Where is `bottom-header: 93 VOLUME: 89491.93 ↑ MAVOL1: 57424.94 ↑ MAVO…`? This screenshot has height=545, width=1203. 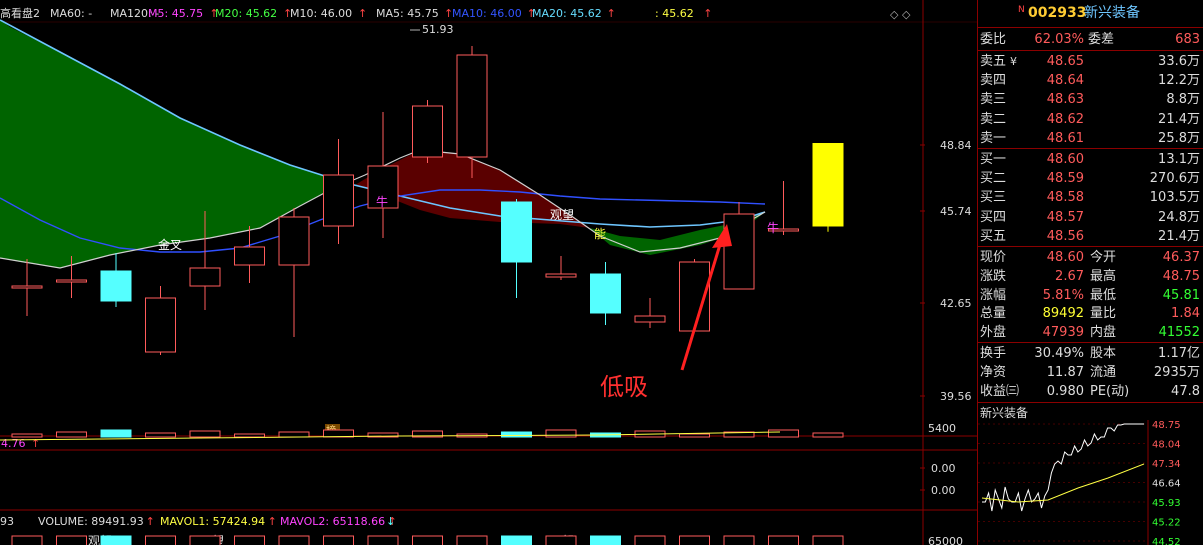 bottom-header: 93 VOLUME: 89491.93 ↑ MAVOL1: 57424.94 ↑ MAVO… is located at coordinates (198, 521).